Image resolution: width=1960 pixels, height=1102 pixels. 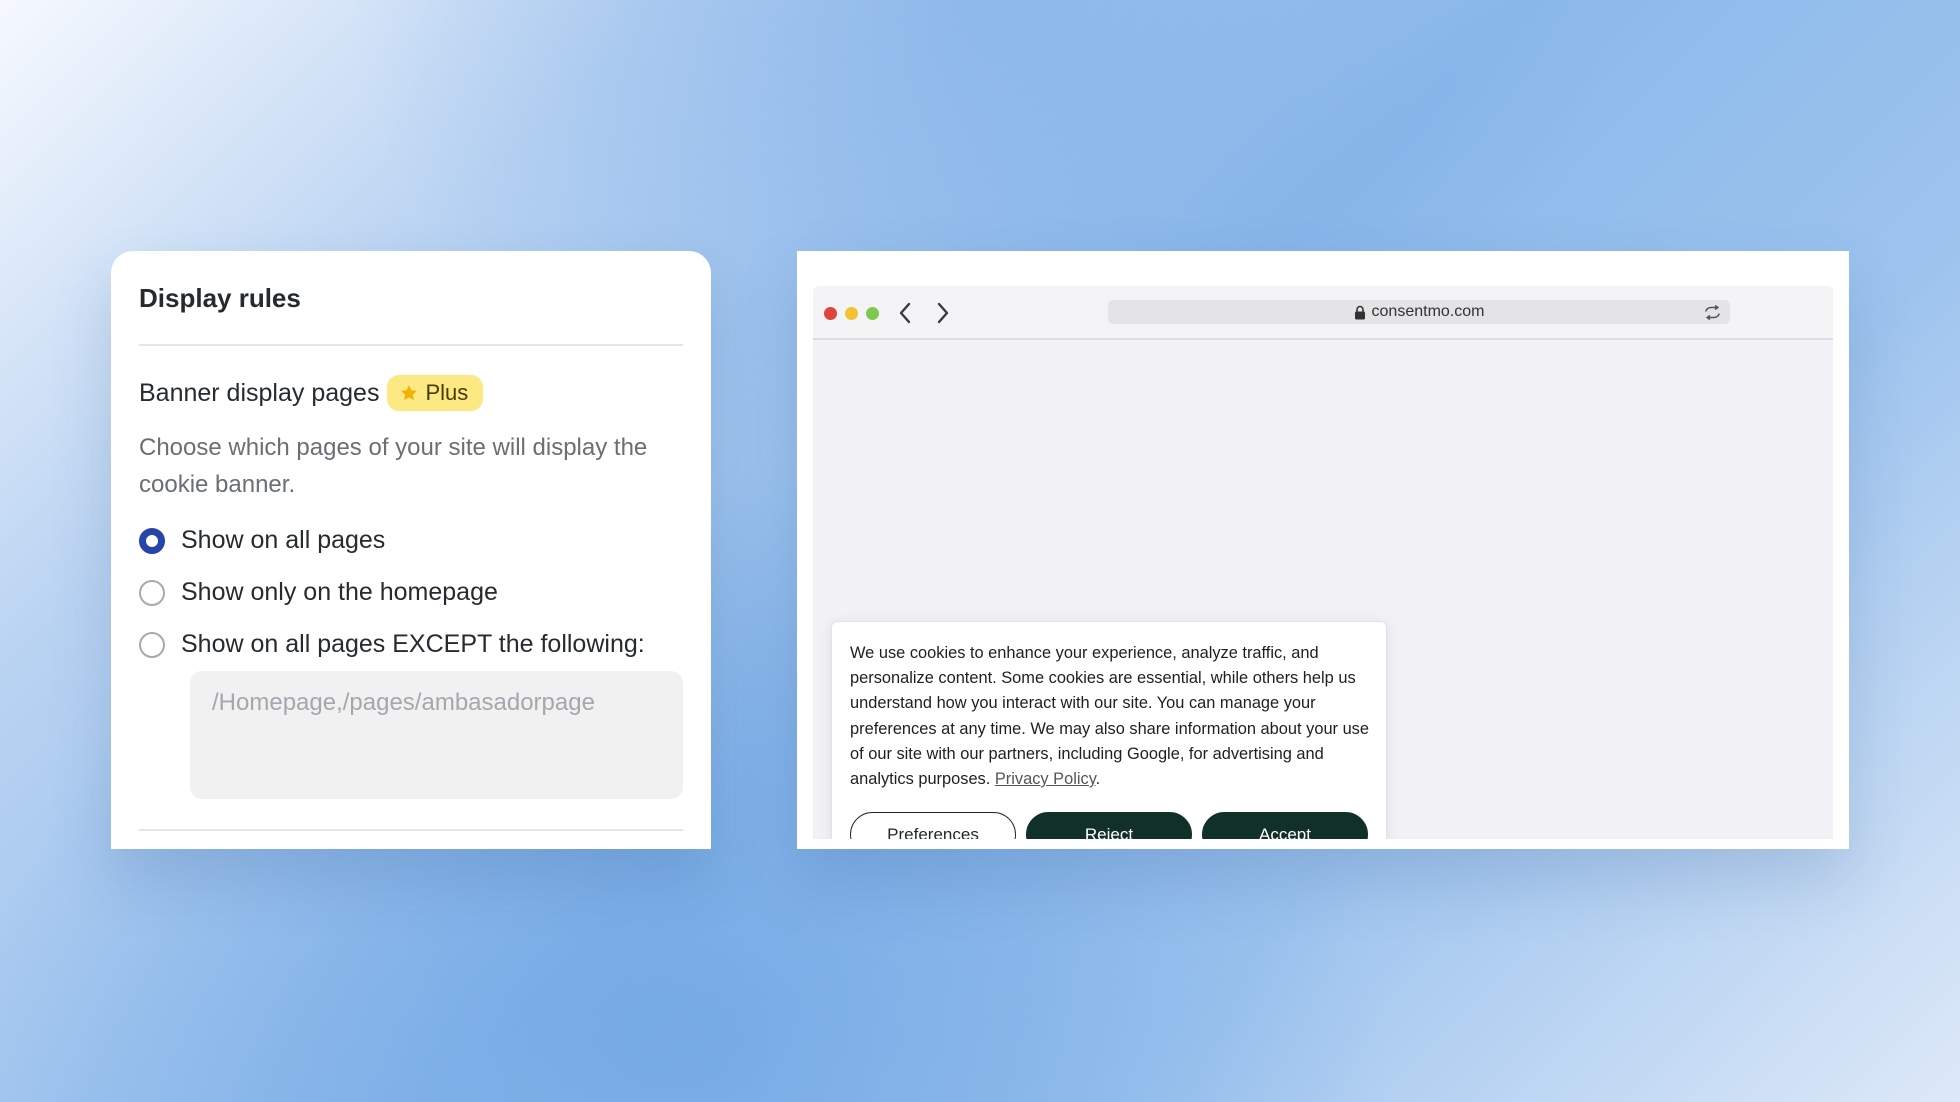 What do you see at coordinates (411, 345) in the screenshot?
I see `divider-top` at bounding box center [411, 345].